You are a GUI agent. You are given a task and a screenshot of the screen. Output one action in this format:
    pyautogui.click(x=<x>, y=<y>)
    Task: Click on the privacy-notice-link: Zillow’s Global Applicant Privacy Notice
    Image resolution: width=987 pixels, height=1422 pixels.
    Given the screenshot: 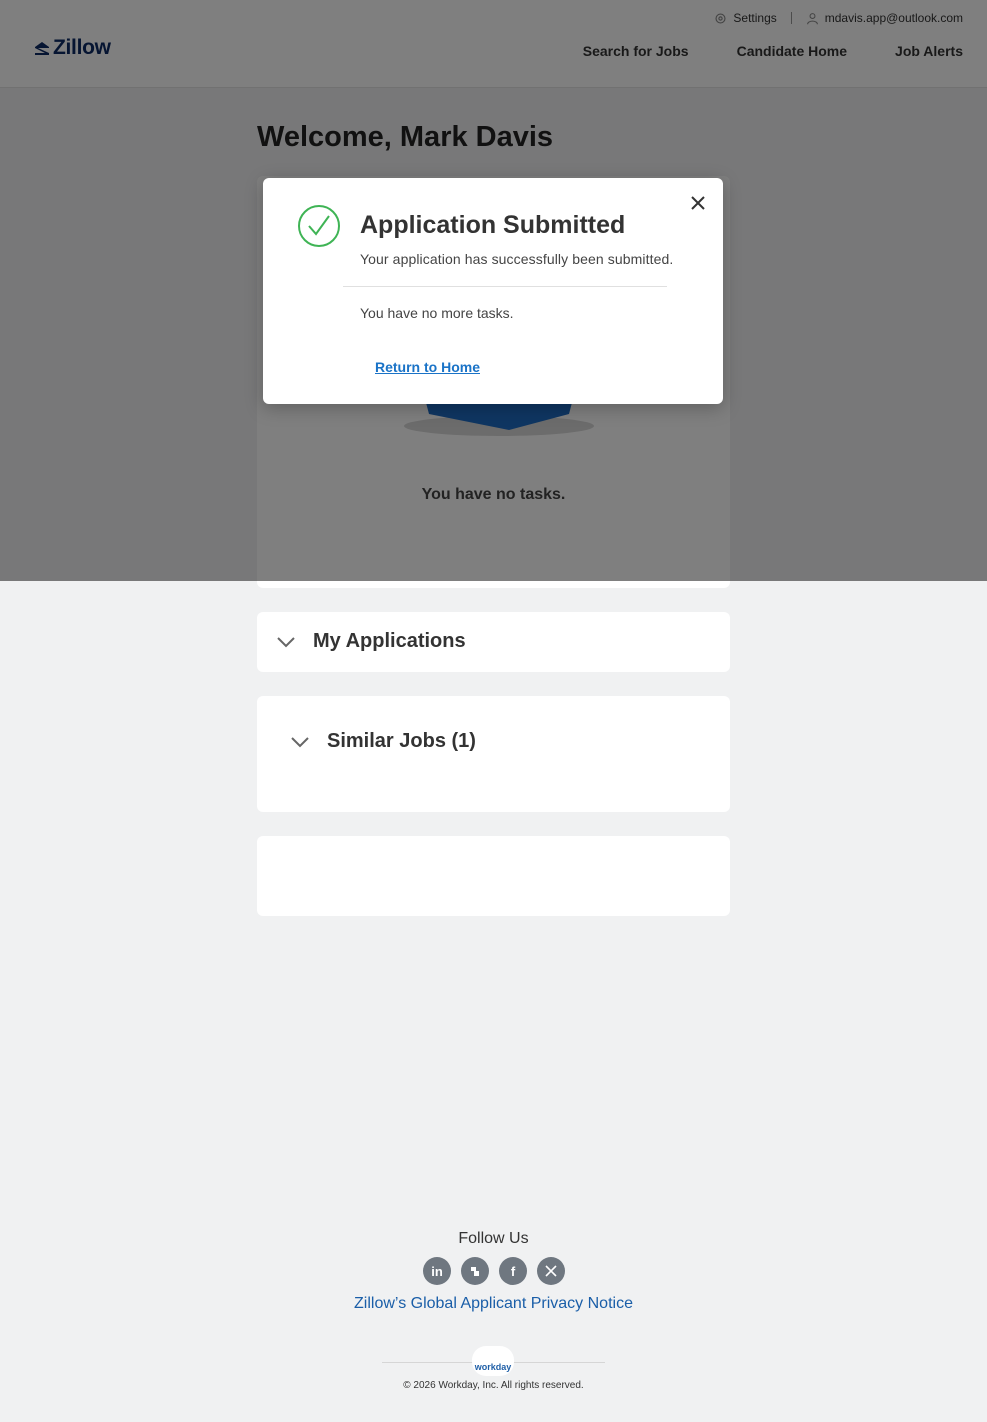 What is the action you would take?
    pyautogui.click(x=493, y=1304)
    